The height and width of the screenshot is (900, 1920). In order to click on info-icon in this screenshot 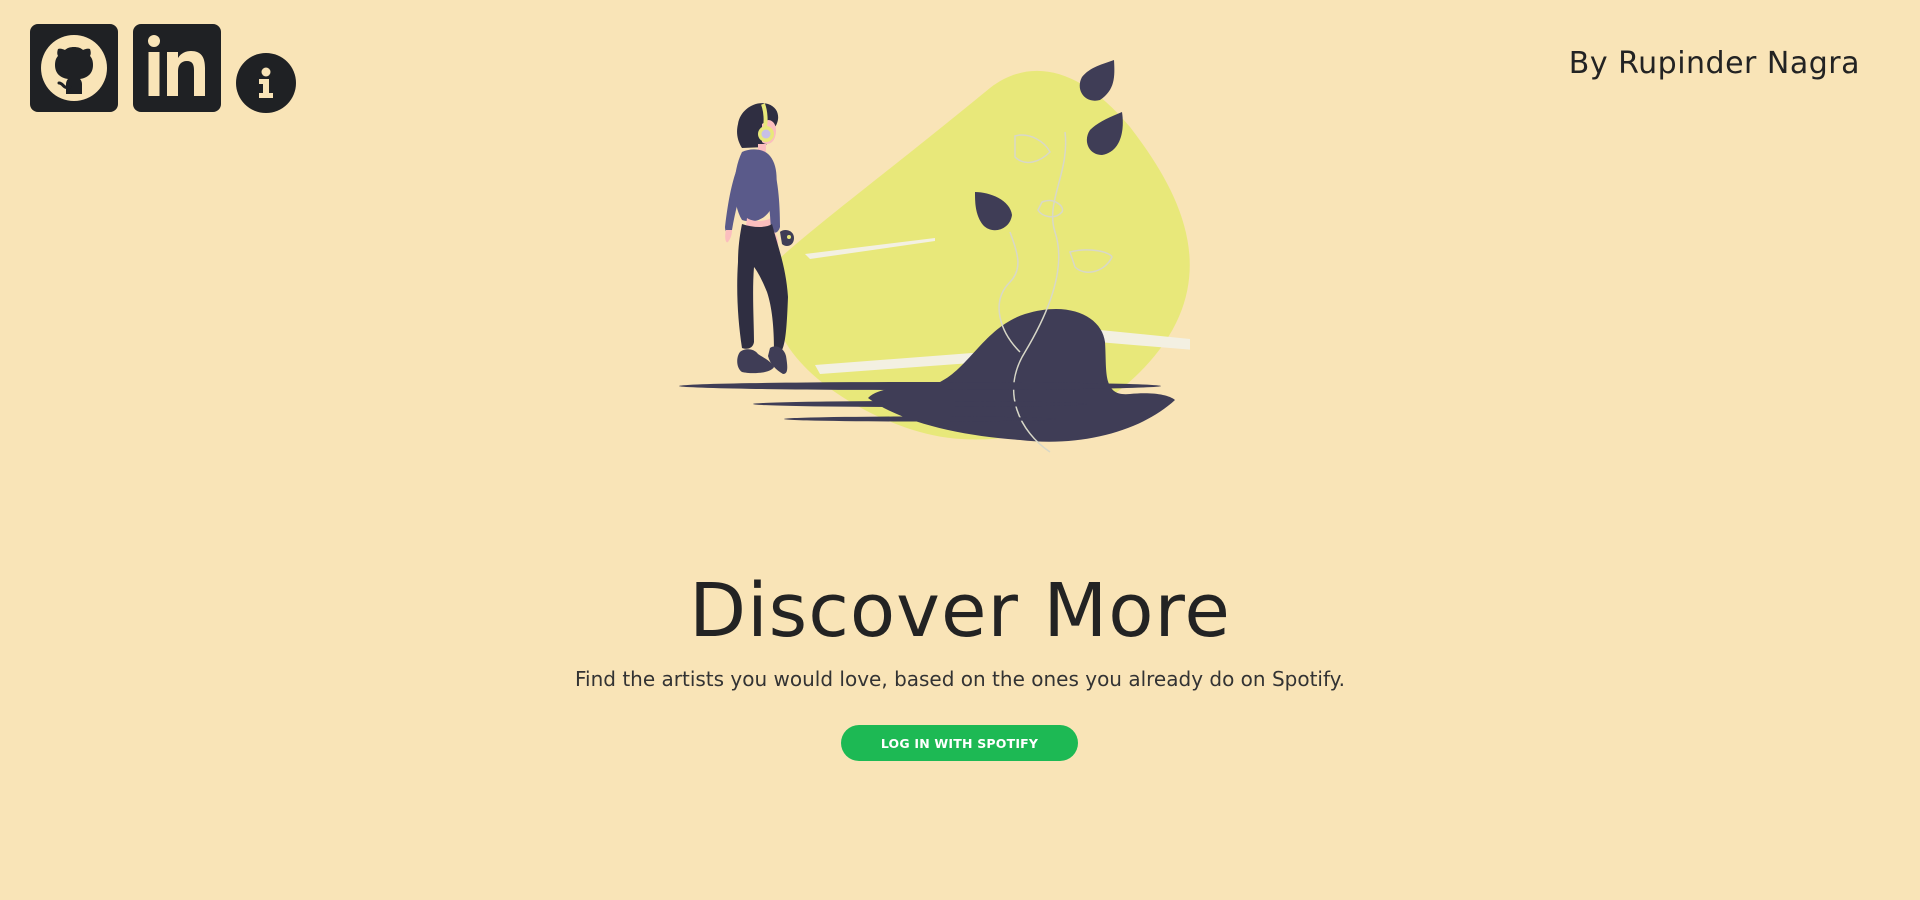, I will do `click(266, 82)`.